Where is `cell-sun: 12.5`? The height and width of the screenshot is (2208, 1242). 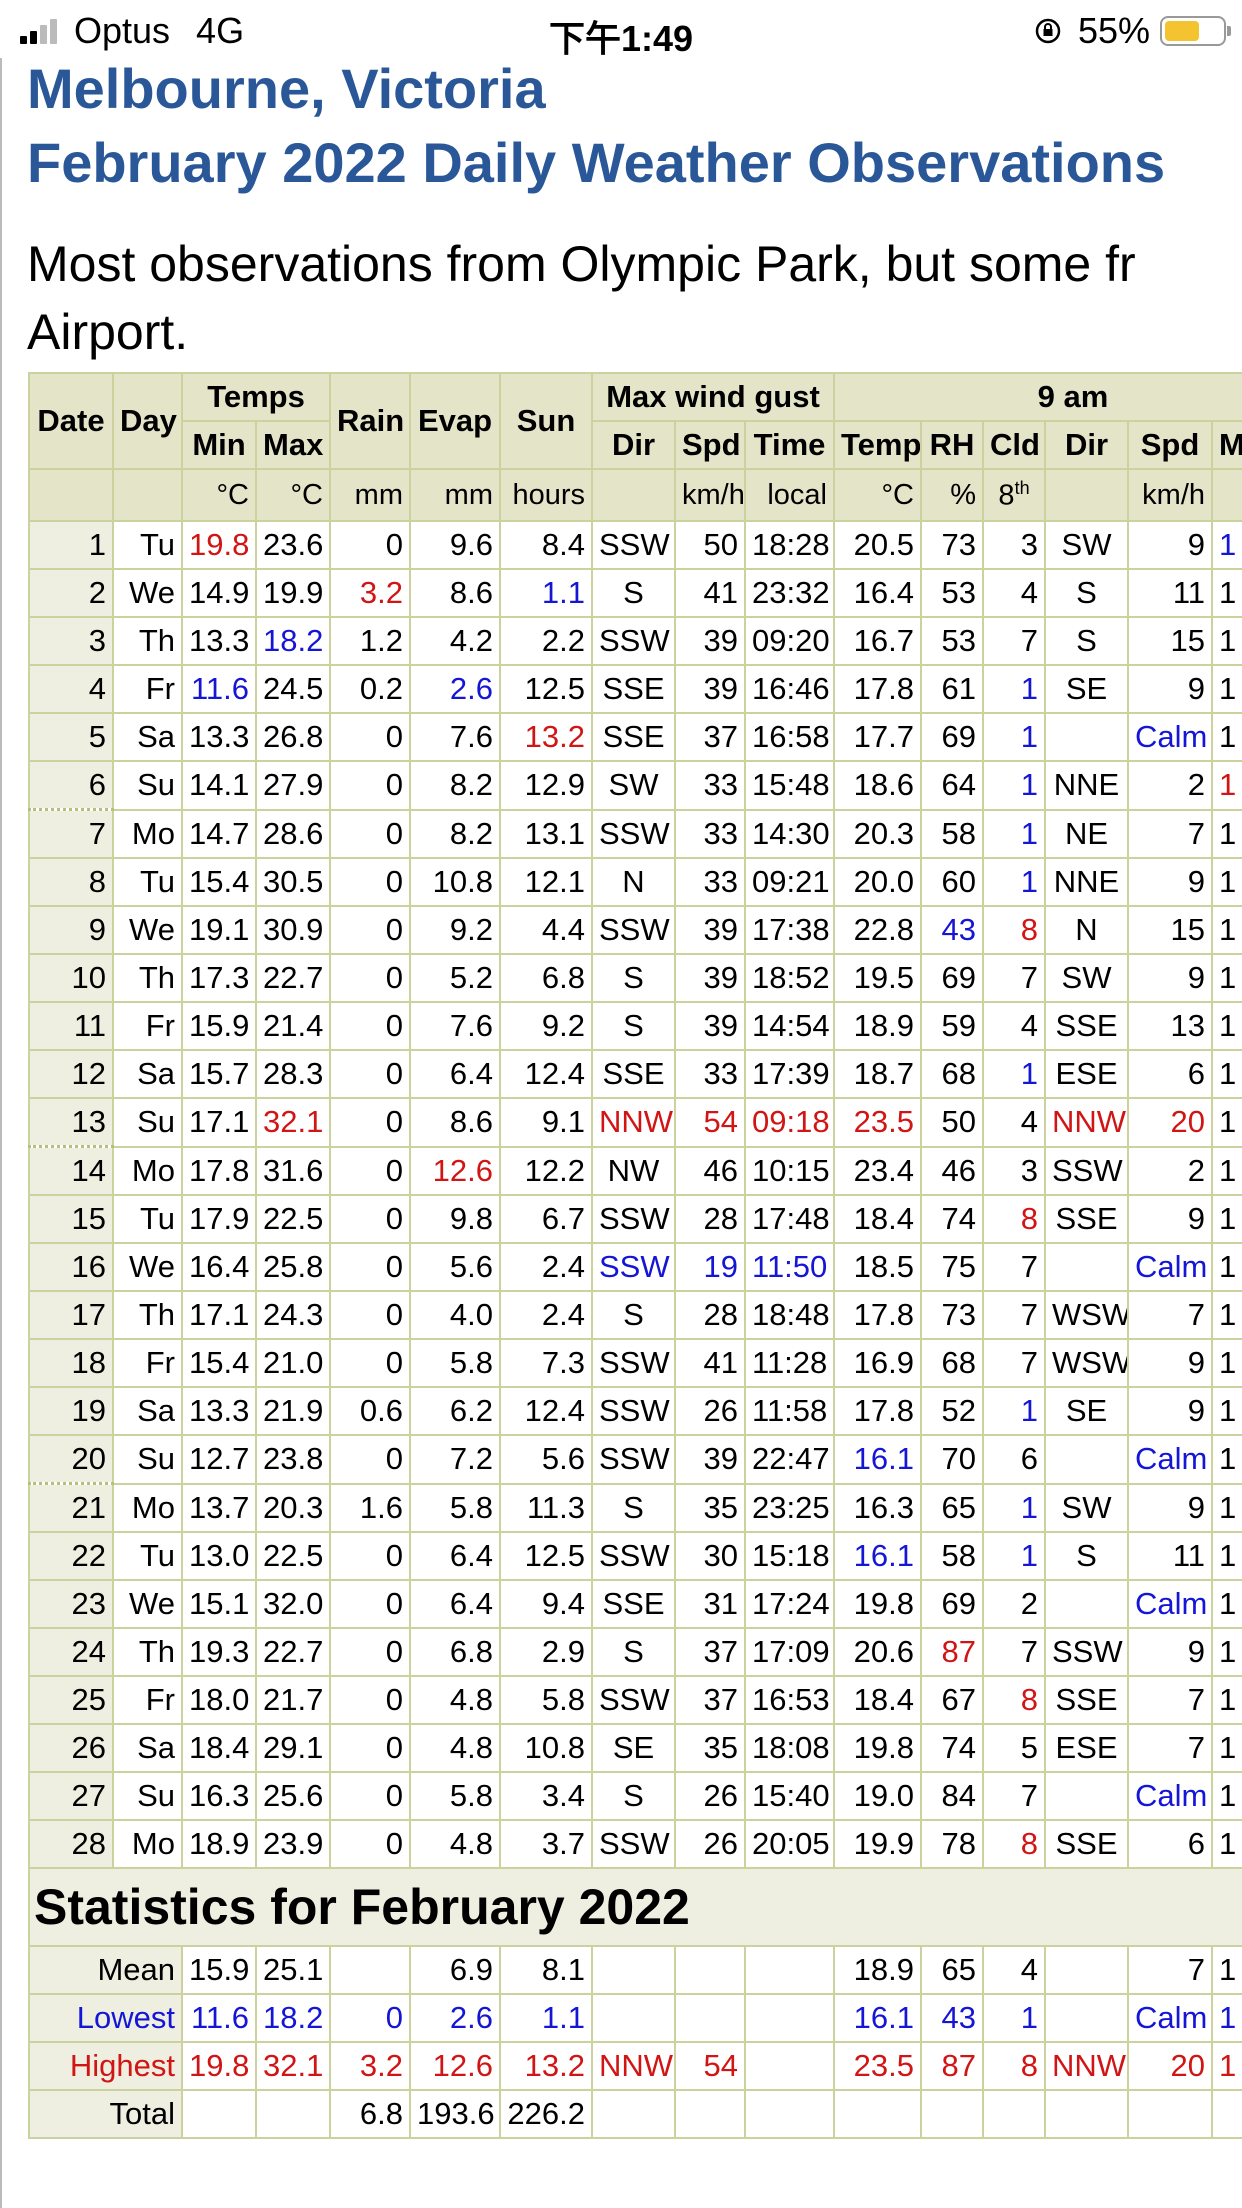
cell-sun: 12.5 is located at coordinates (546, 689).